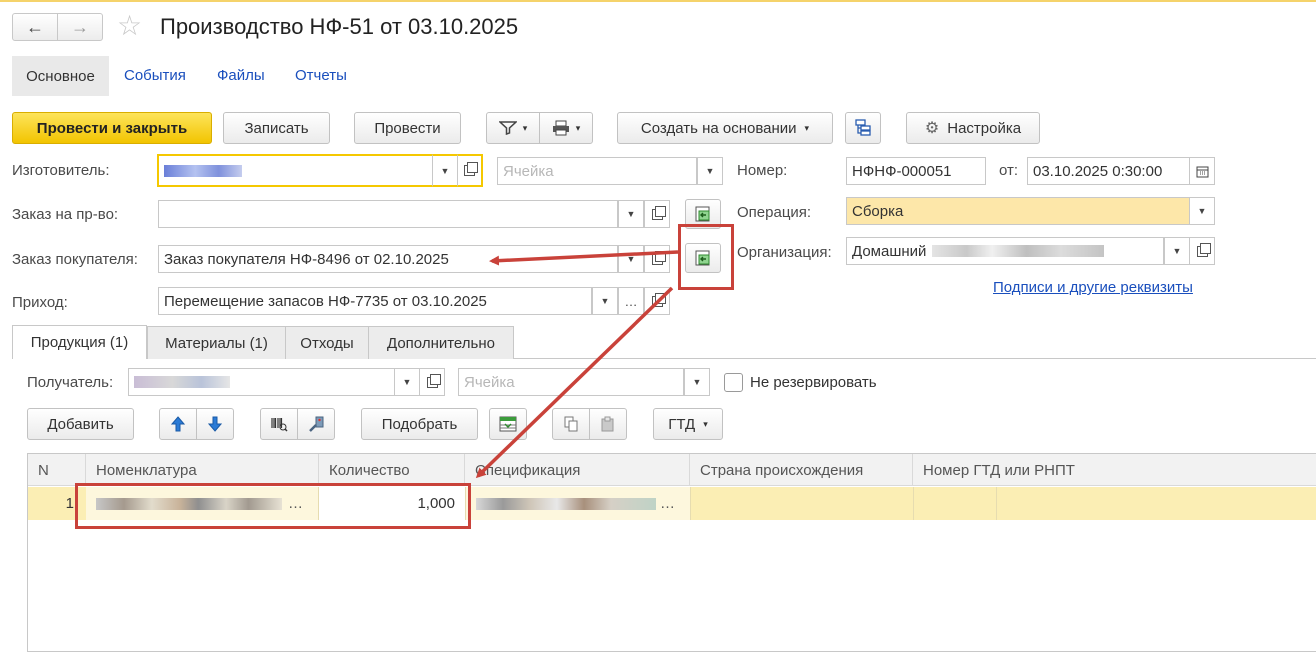  I want to click on annotation-arrows, so click(577, 364).